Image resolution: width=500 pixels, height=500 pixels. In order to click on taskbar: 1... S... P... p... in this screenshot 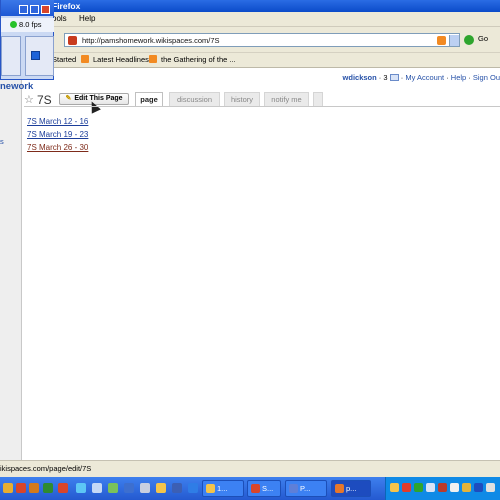, I will do `click(250, 488)`.